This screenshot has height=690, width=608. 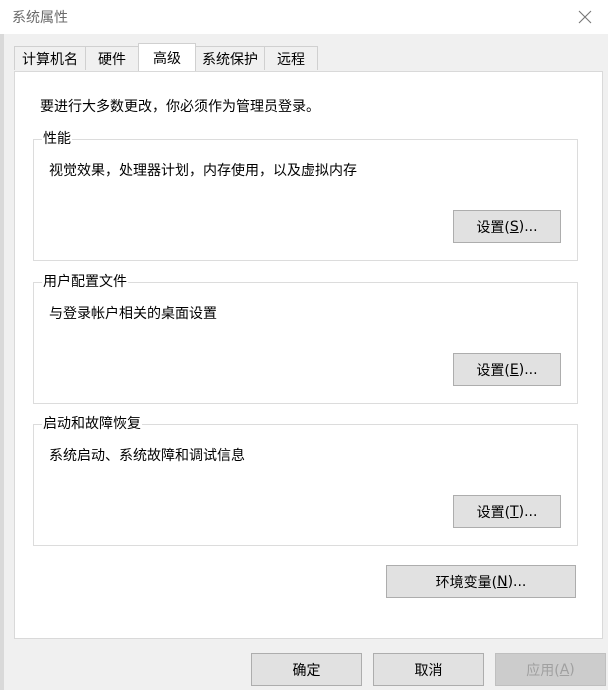 I want to click on title-bar: 系统属性, so click(x=304, y=17).